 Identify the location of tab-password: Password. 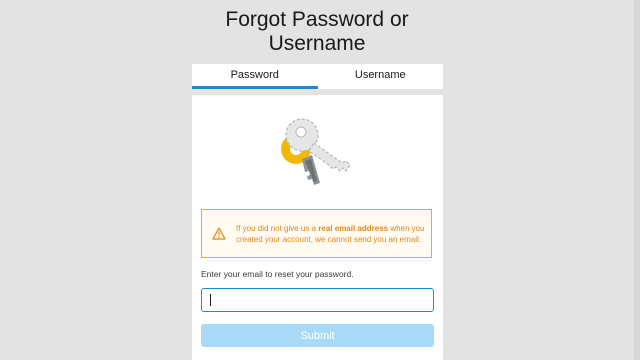
(255, 76).